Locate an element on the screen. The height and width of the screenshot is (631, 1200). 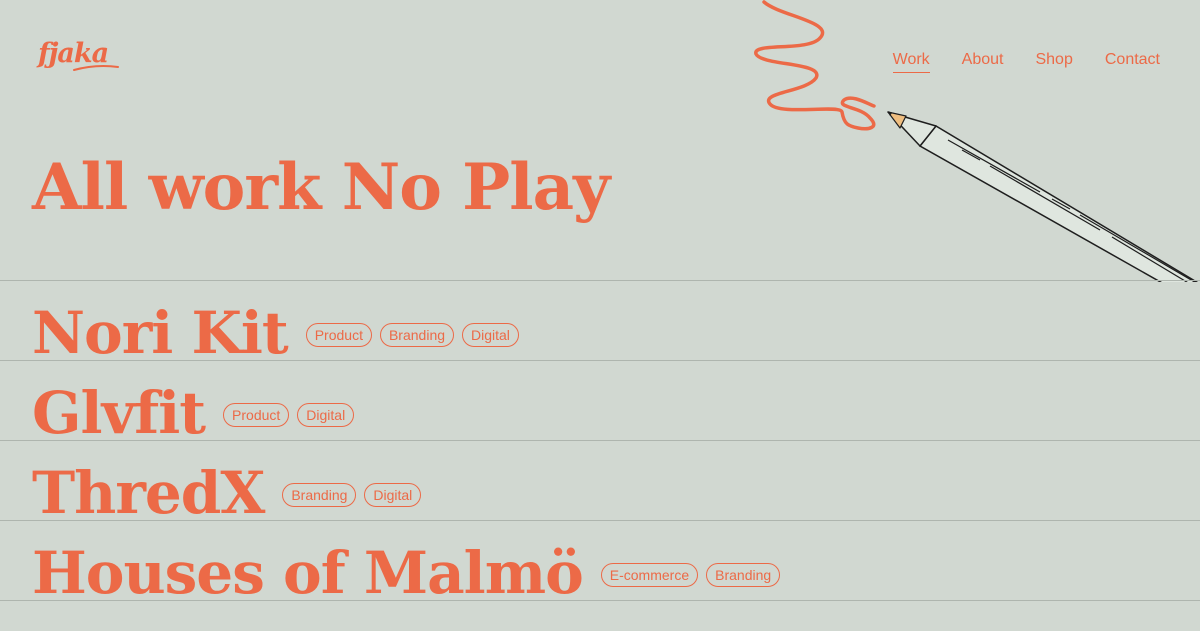
nav-work: Work is located at coordinates (911, 61).